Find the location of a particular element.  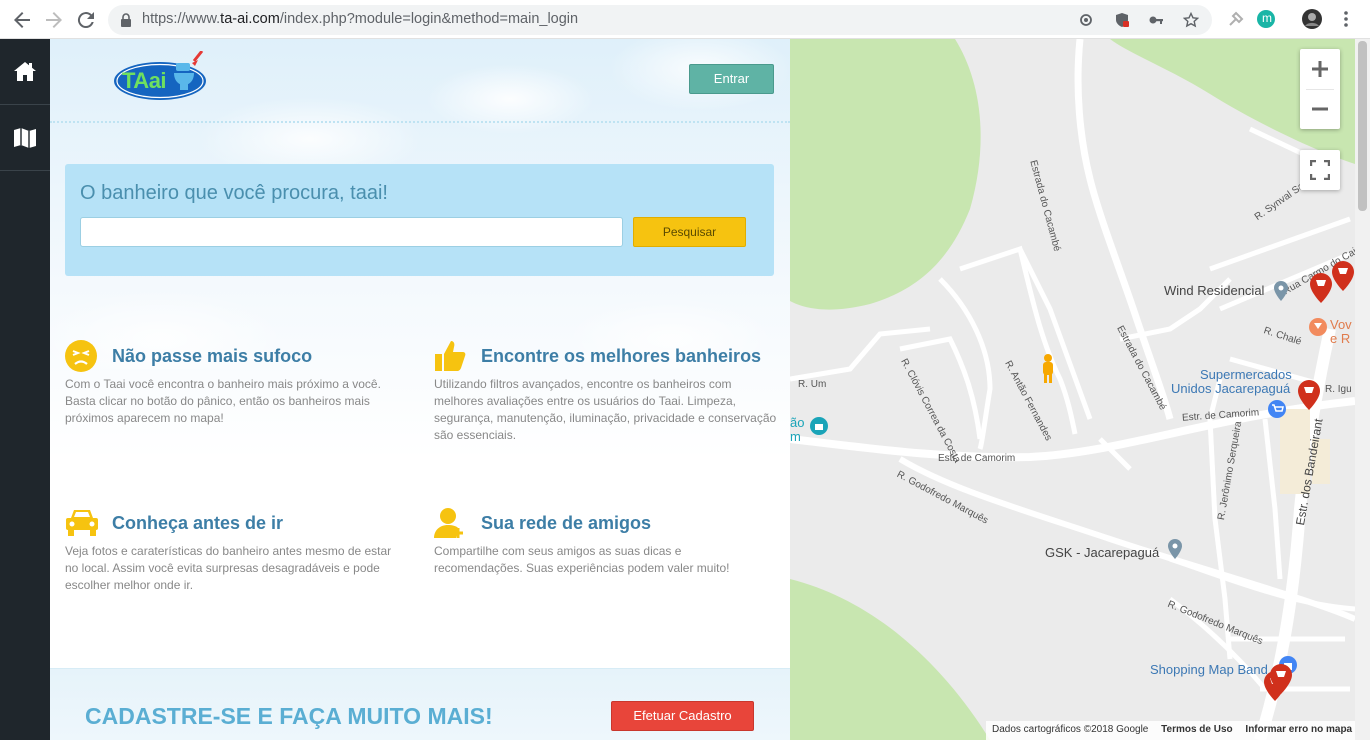

minus-icon is located at coordinates (1320, 109).